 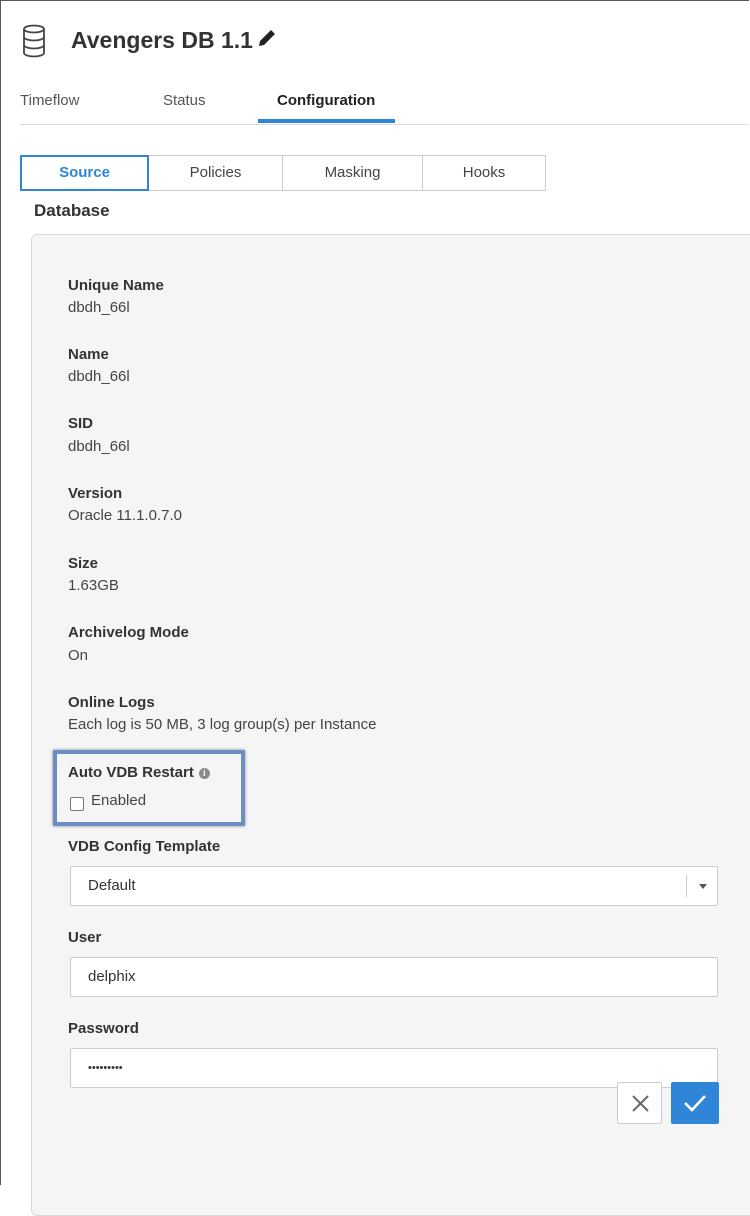 I want to click on close-icon, so click(x=640, y=1103).